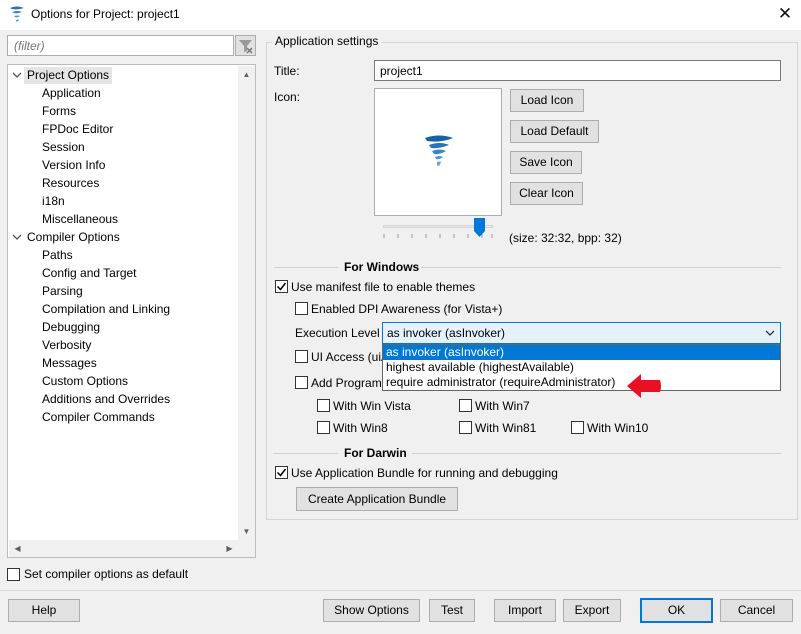 Image resolution: width=801 pixels, height=634 pixels. What do you see at coordinates (77, 129) in the screenshot?
I see `tree-item-fpdoc-editor: FPDoc Editor` at bounding box center [77, 129].